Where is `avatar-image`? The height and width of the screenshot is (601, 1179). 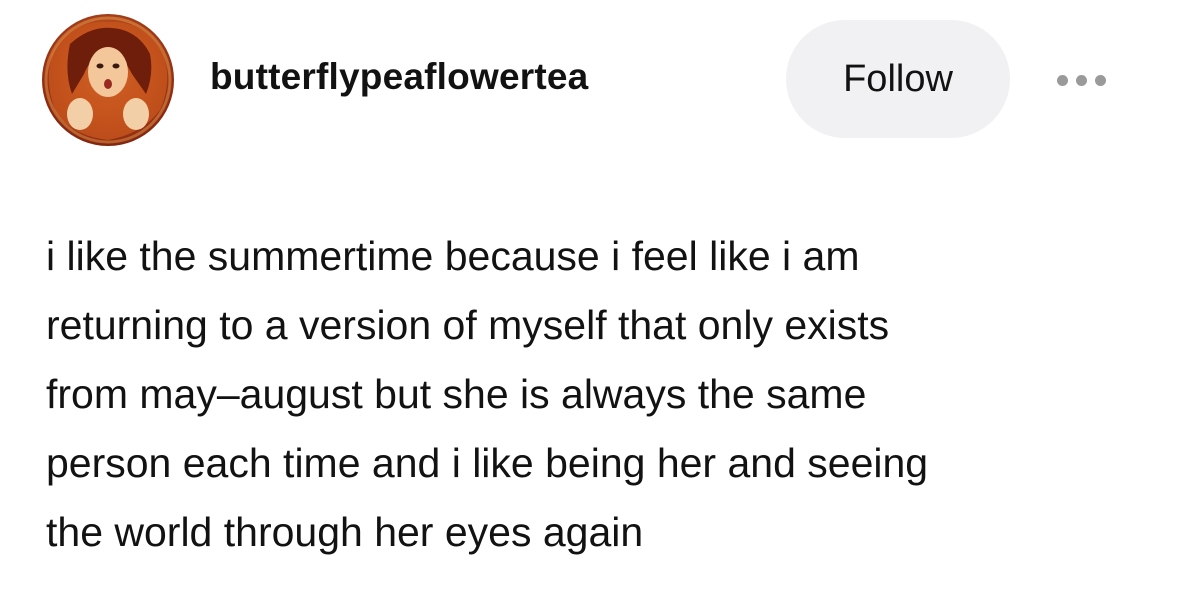 avatar-image is located at coordinates (108, 80).